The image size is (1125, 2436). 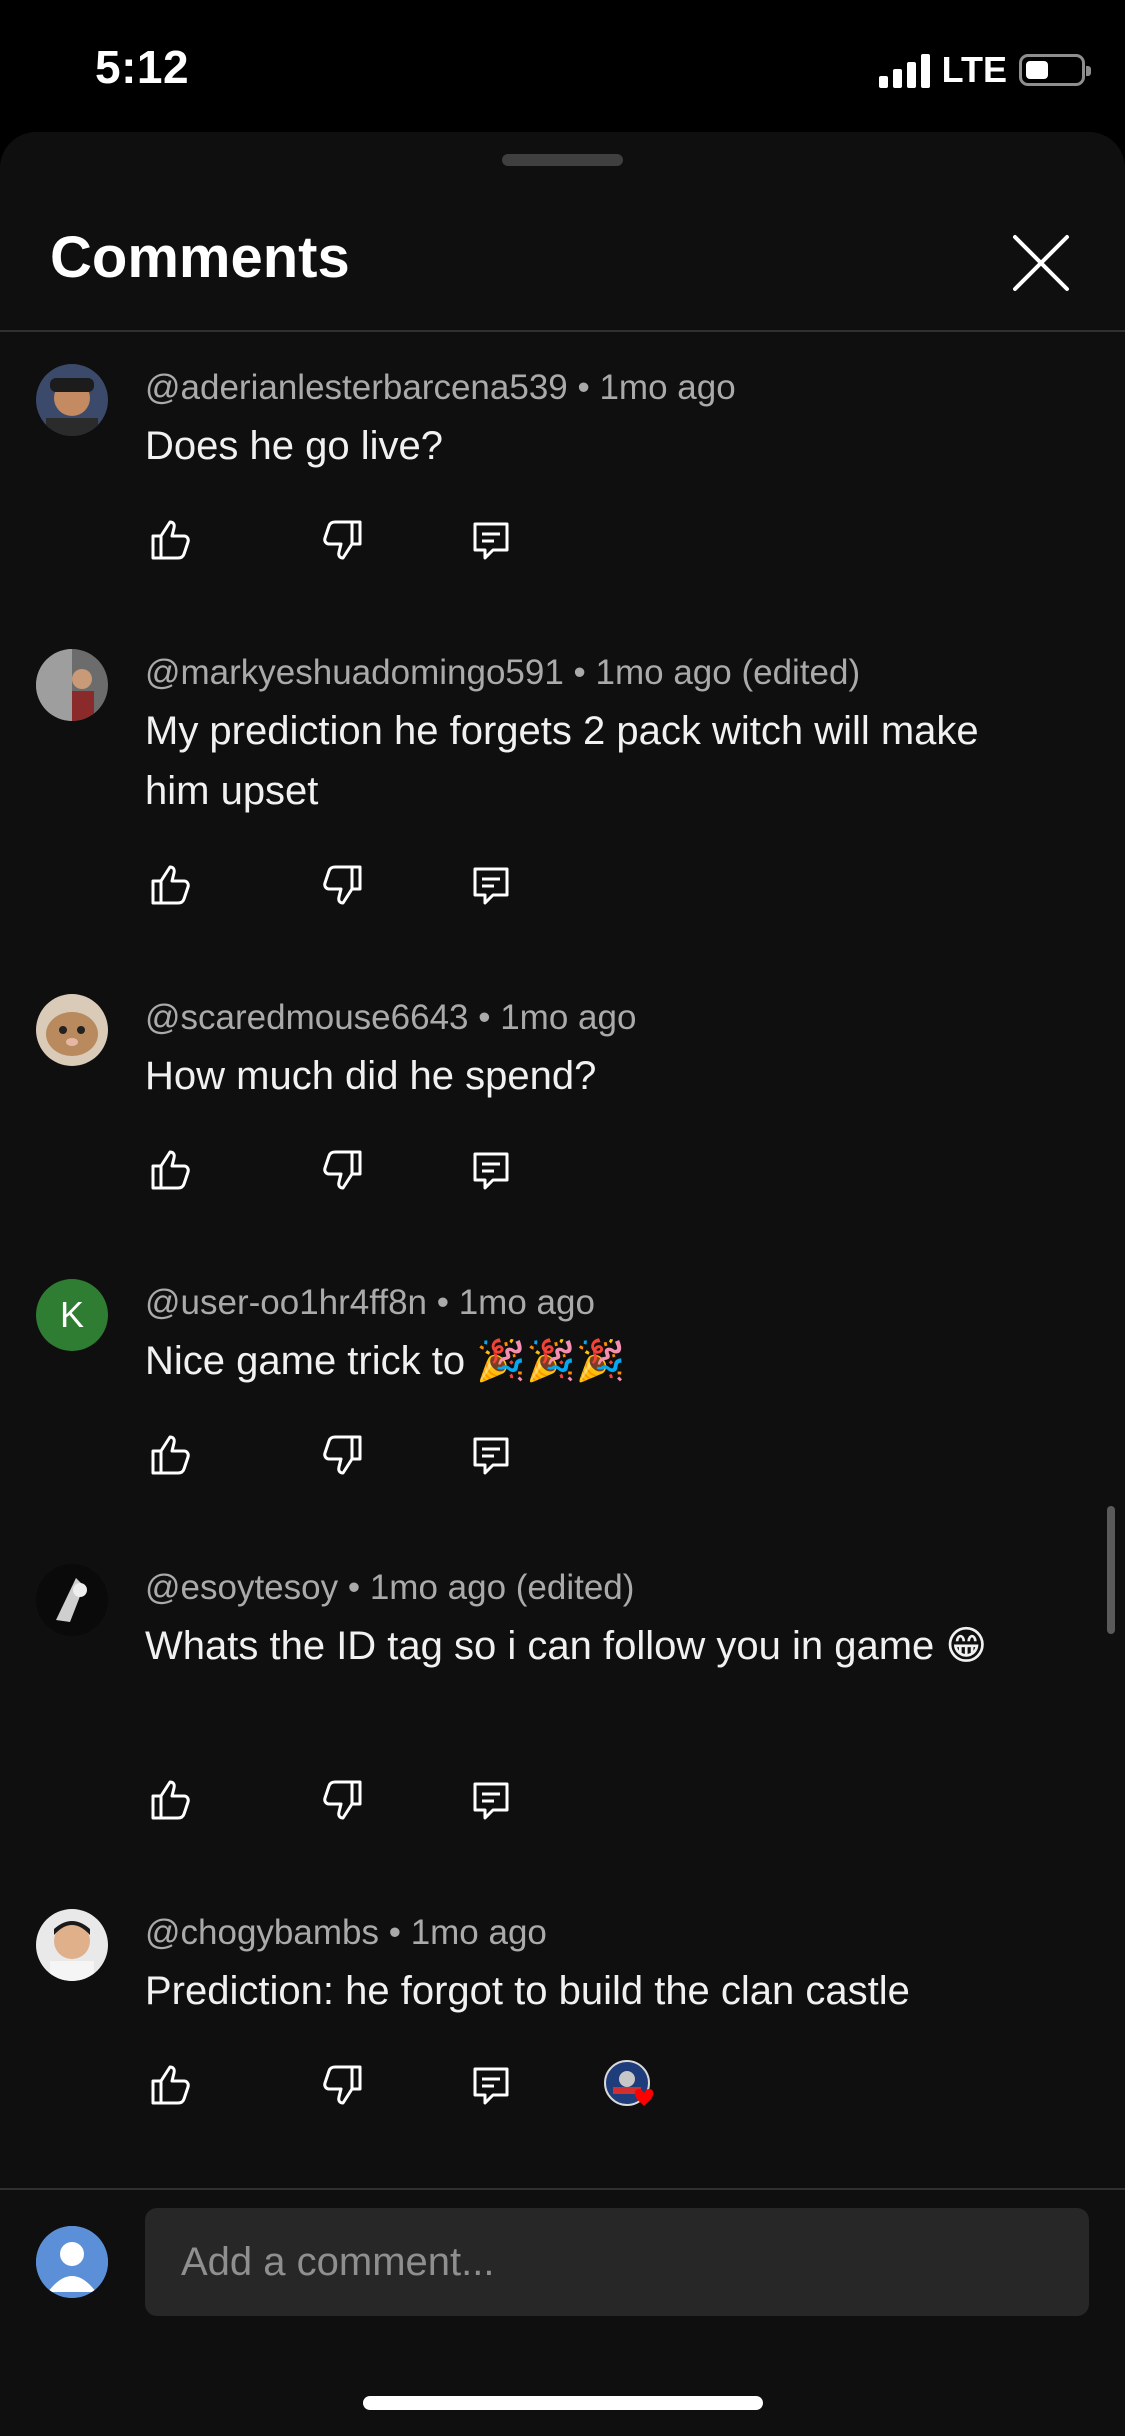 I want to click on home-indicator, so click(x=563, y=2403).